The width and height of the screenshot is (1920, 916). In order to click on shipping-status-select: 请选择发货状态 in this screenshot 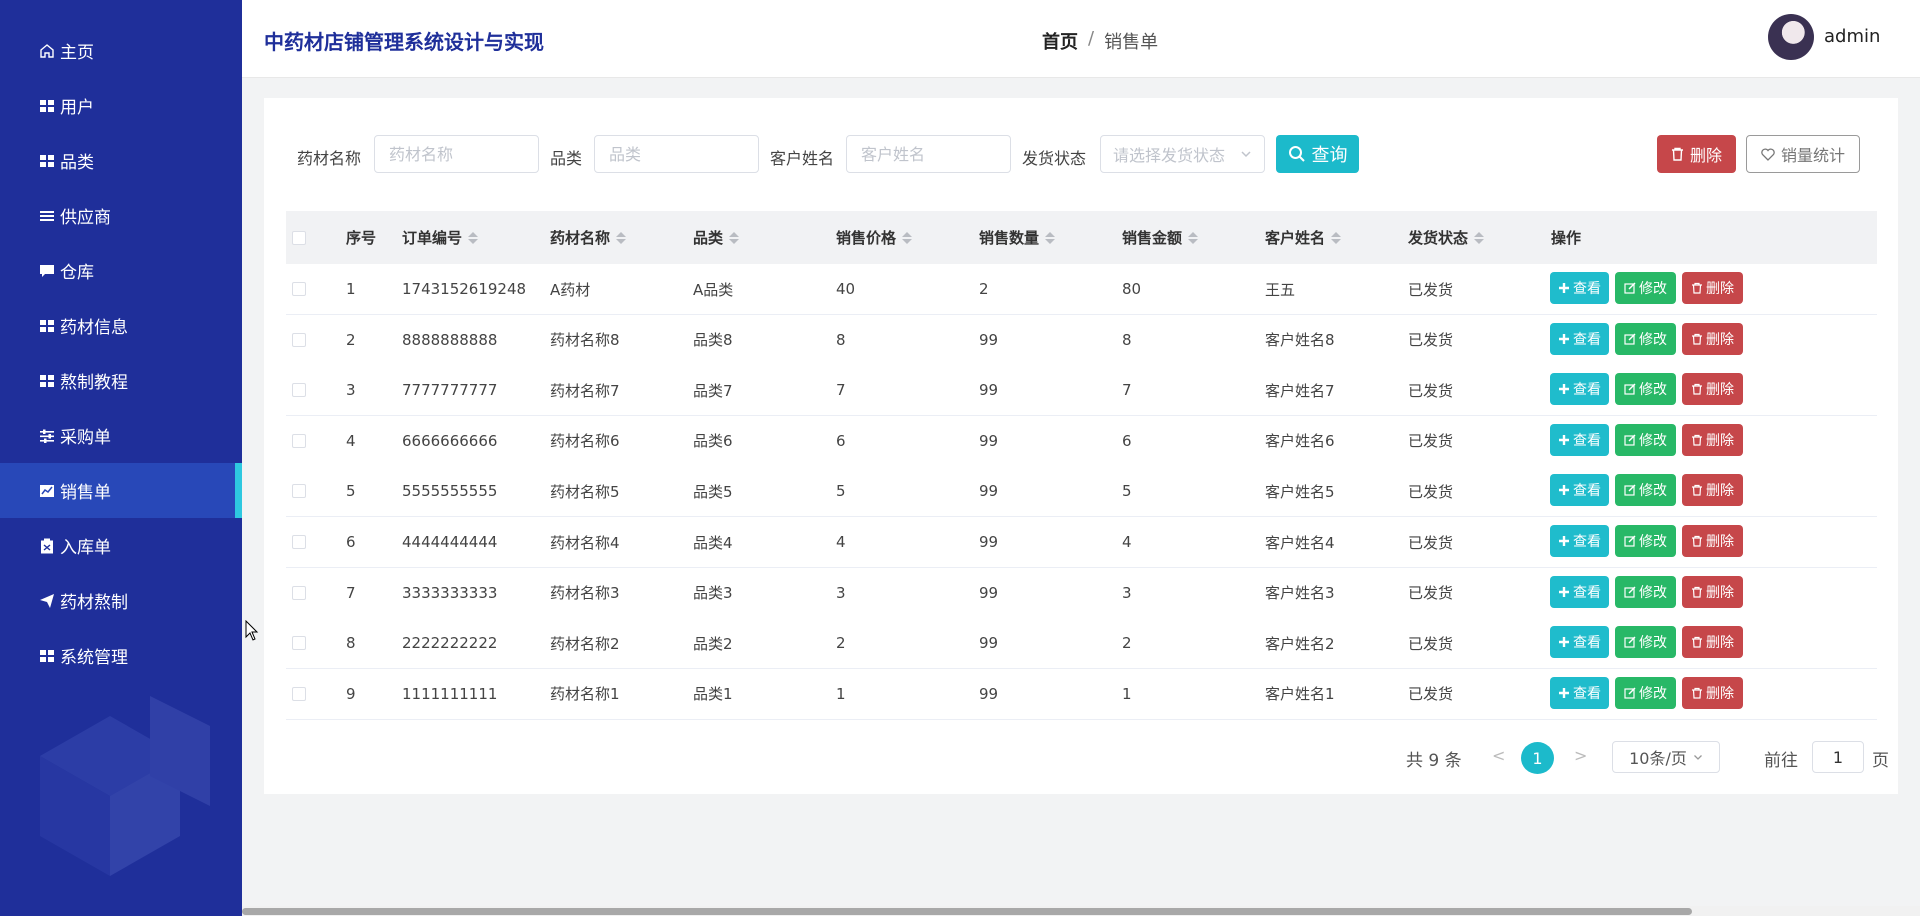, I will do `click(1182, 154)`.